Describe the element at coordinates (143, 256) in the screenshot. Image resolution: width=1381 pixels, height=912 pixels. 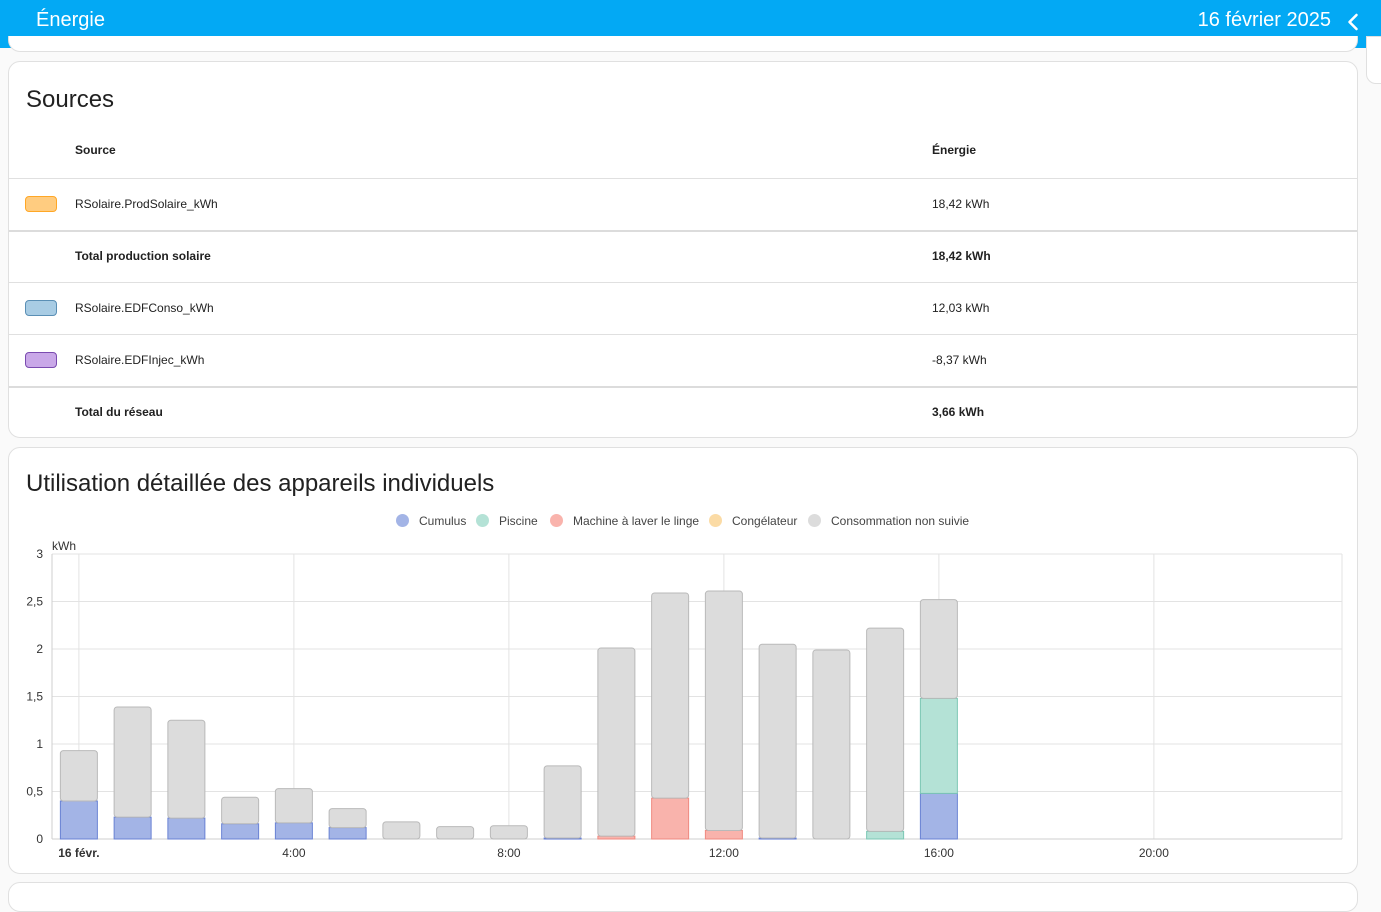
I see `source-name: Total production solaire` at that location.